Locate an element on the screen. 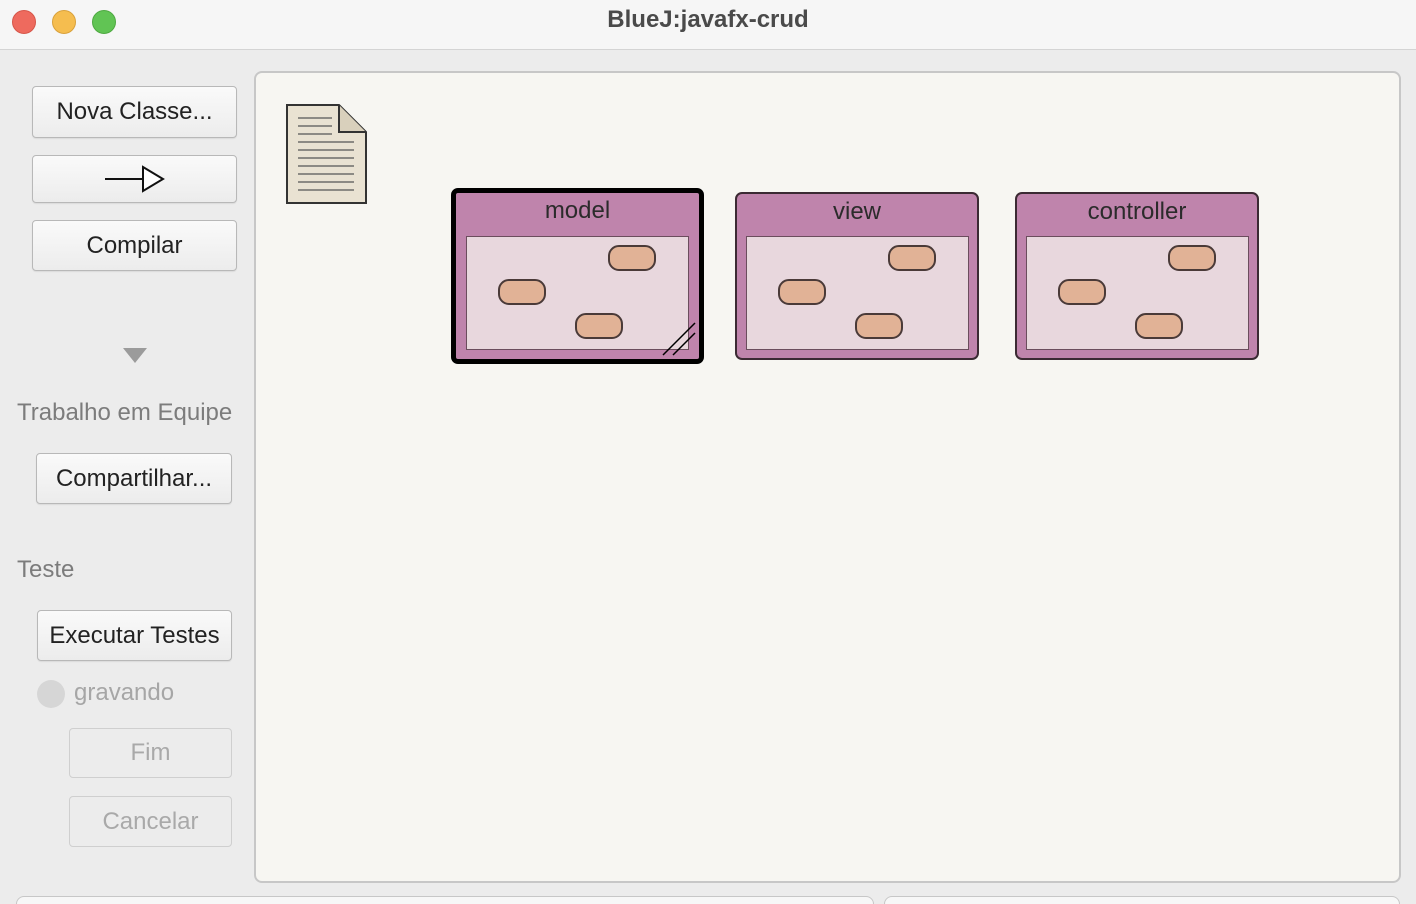 The image size is (1416, 904). new-inheritance-arrow-button is located at coordinates (134, 179).